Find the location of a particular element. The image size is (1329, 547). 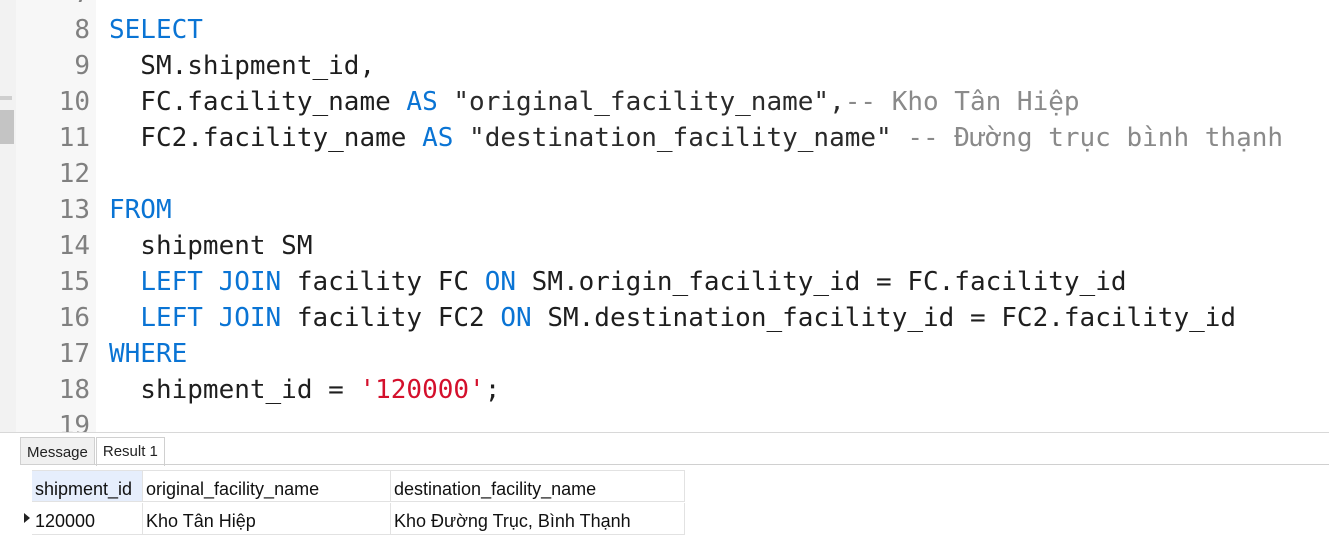

tab-divider is located at coordinates (674, 464).